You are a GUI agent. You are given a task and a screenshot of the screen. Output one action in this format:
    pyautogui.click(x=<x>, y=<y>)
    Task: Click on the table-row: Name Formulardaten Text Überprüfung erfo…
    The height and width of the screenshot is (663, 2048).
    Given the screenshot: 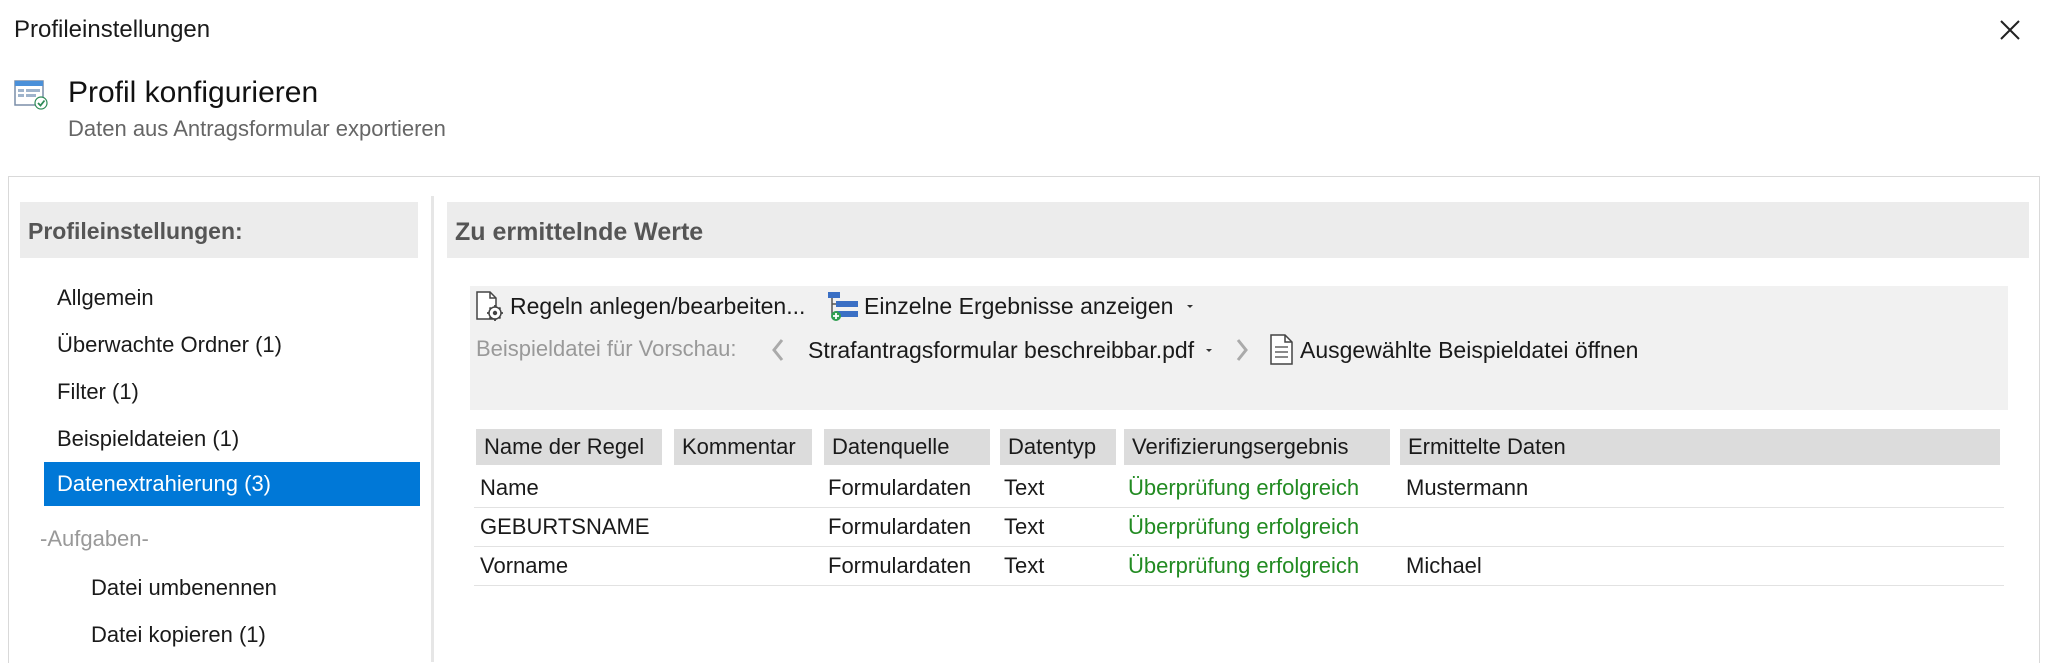 What is the action you would take?
    pyautogui.click(x=1239, y=488)
    